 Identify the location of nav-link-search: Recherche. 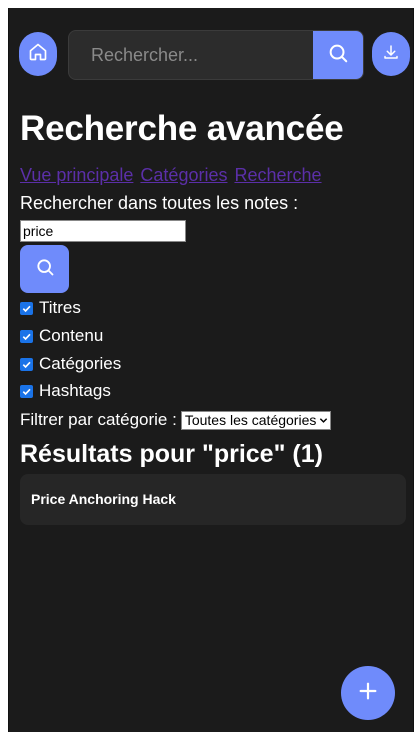
(277, 175).